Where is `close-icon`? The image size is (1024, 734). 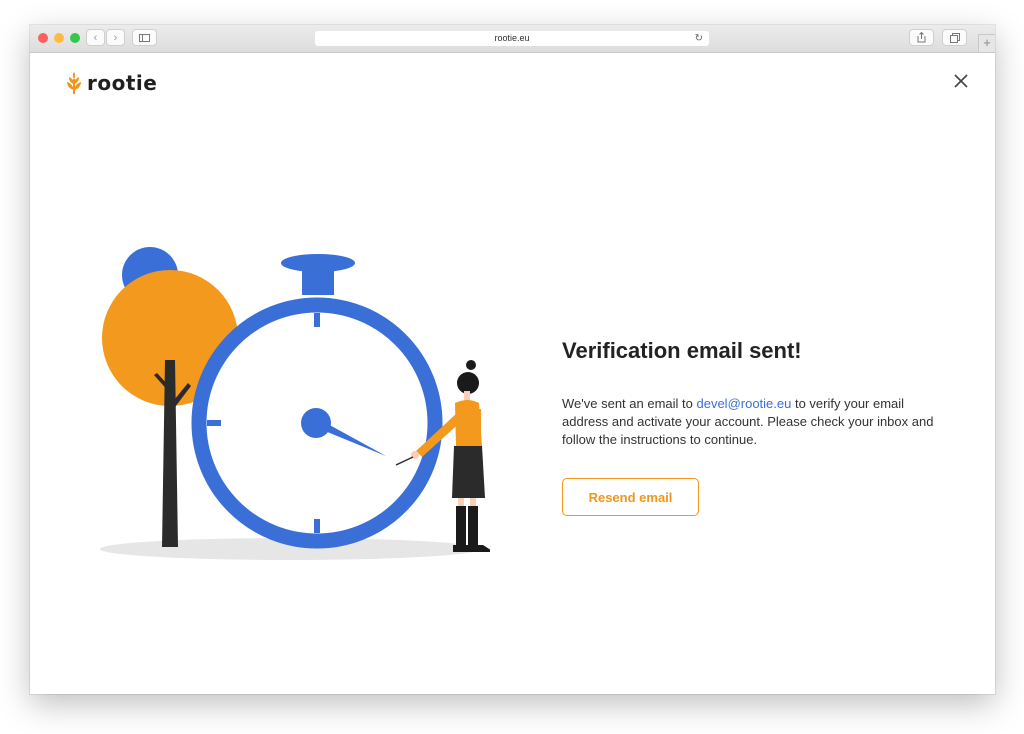 close-icon is located at coordinates (961, 81).